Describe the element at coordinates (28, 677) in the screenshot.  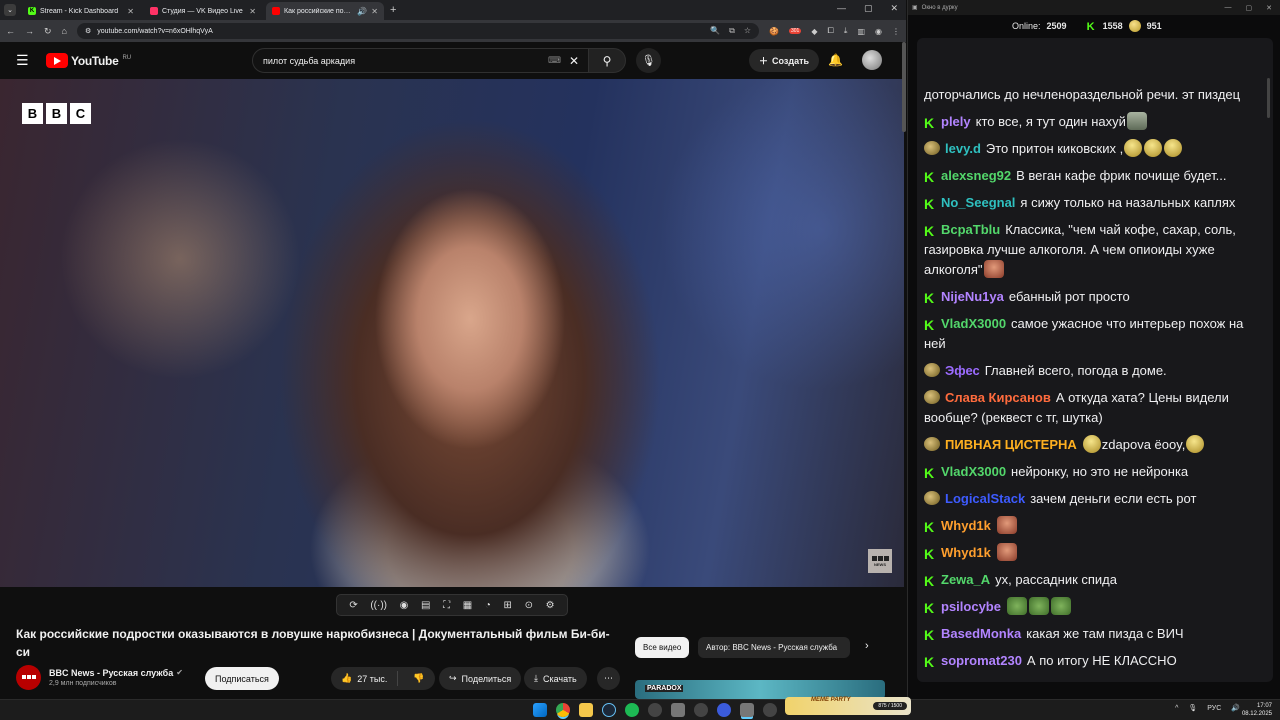
I see `channel-avatar` at that location.